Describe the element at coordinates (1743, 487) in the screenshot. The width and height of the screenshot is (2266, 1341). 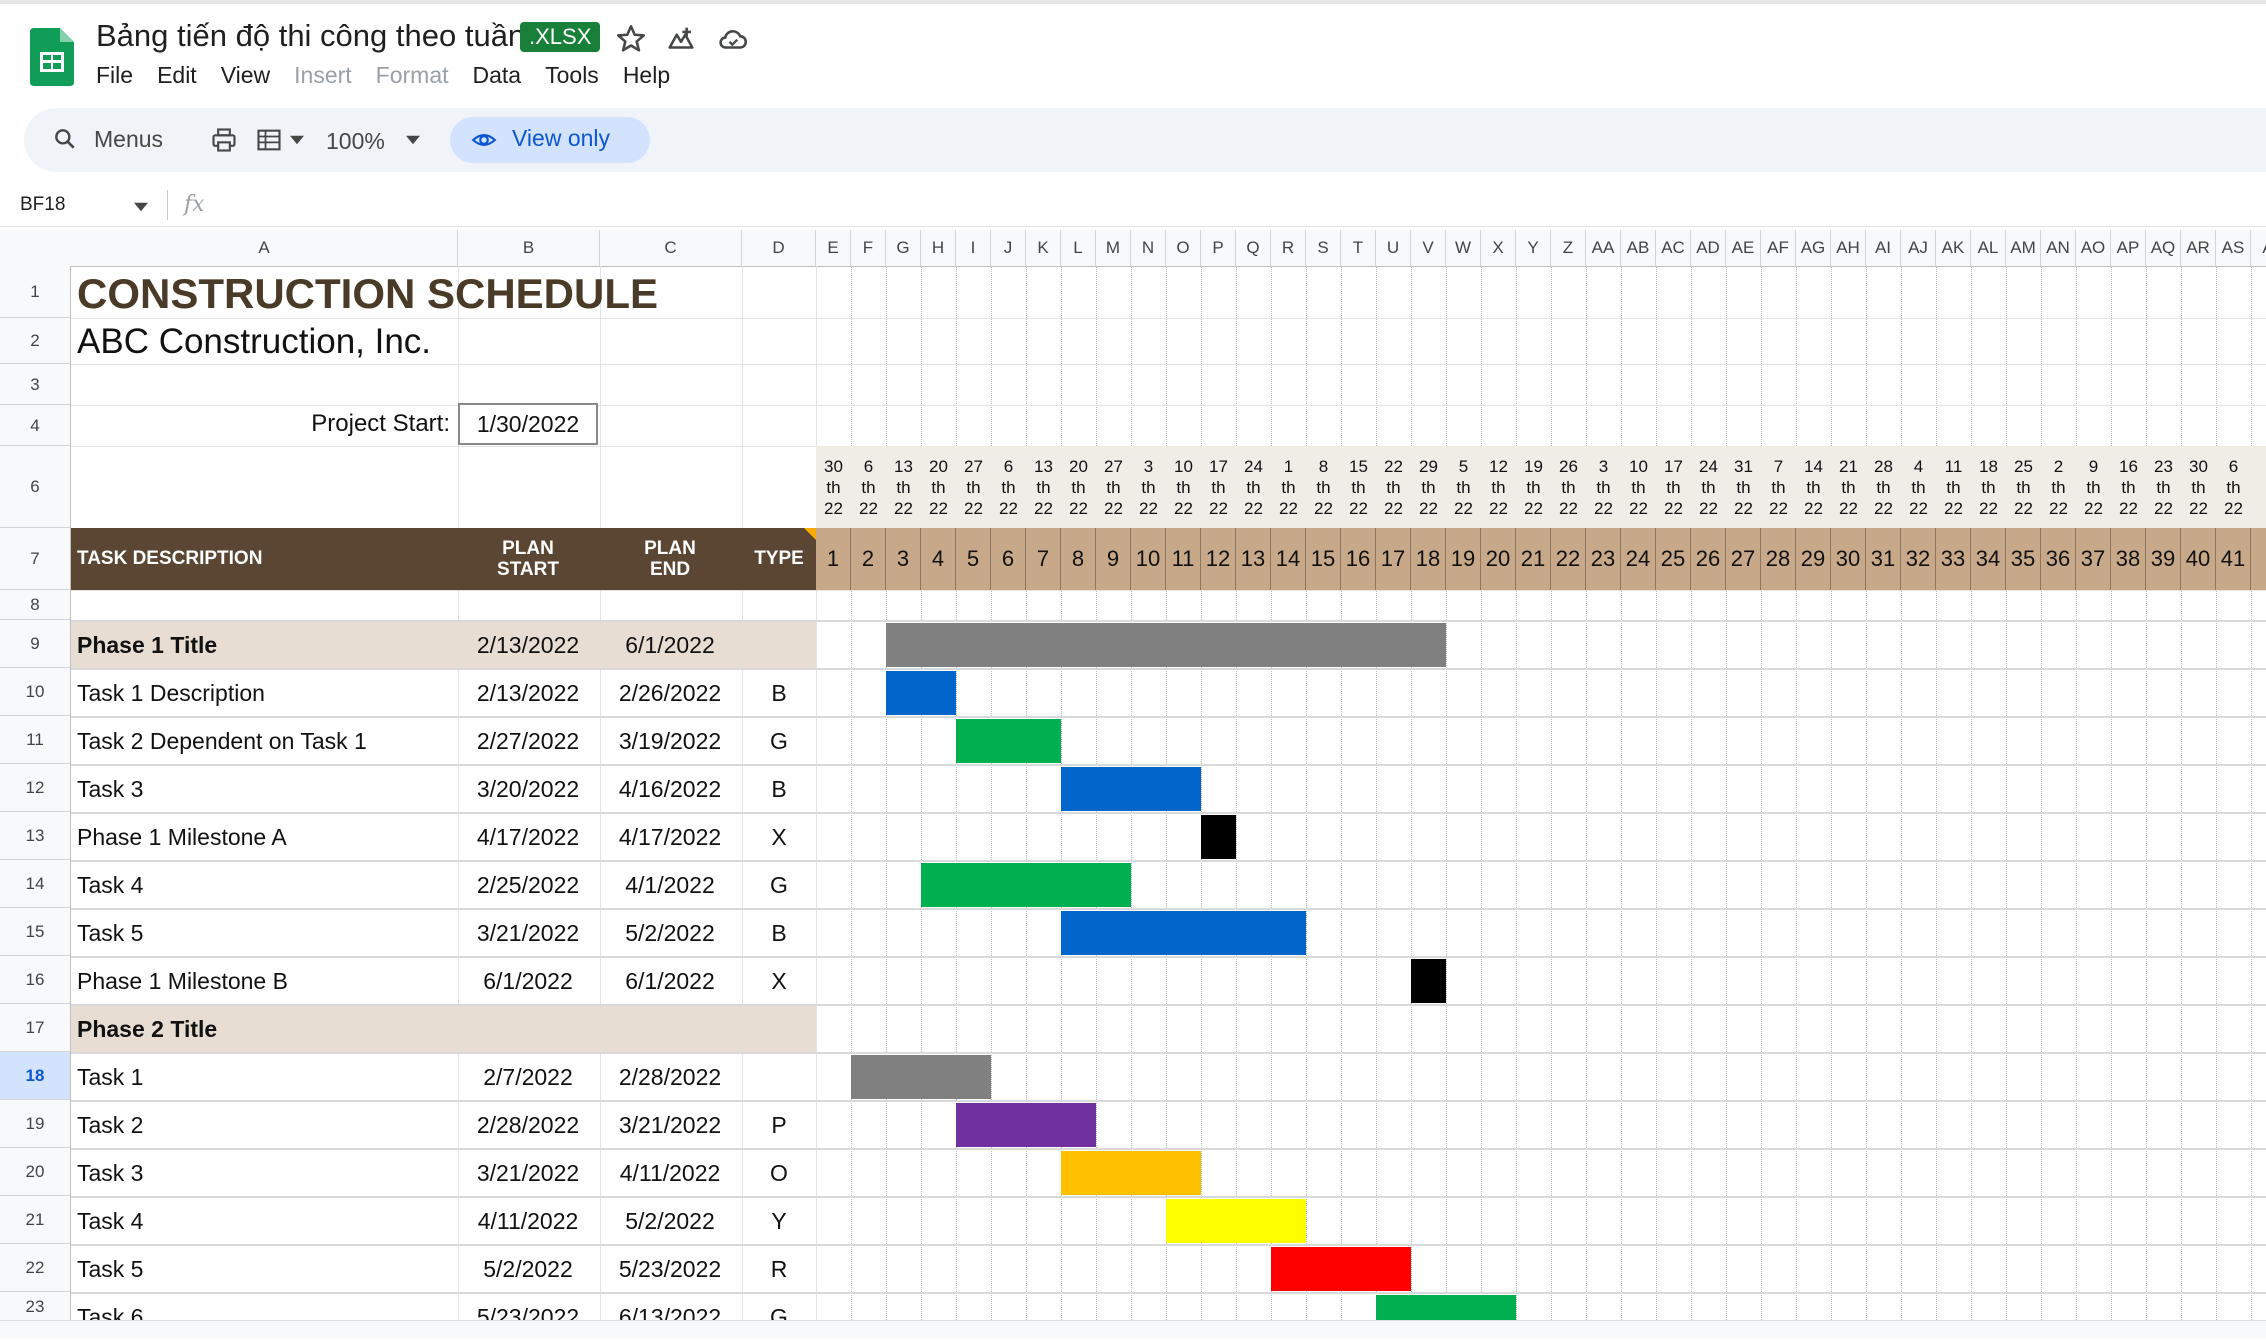
I see `week-date-cell: 31 th 22` at that location.